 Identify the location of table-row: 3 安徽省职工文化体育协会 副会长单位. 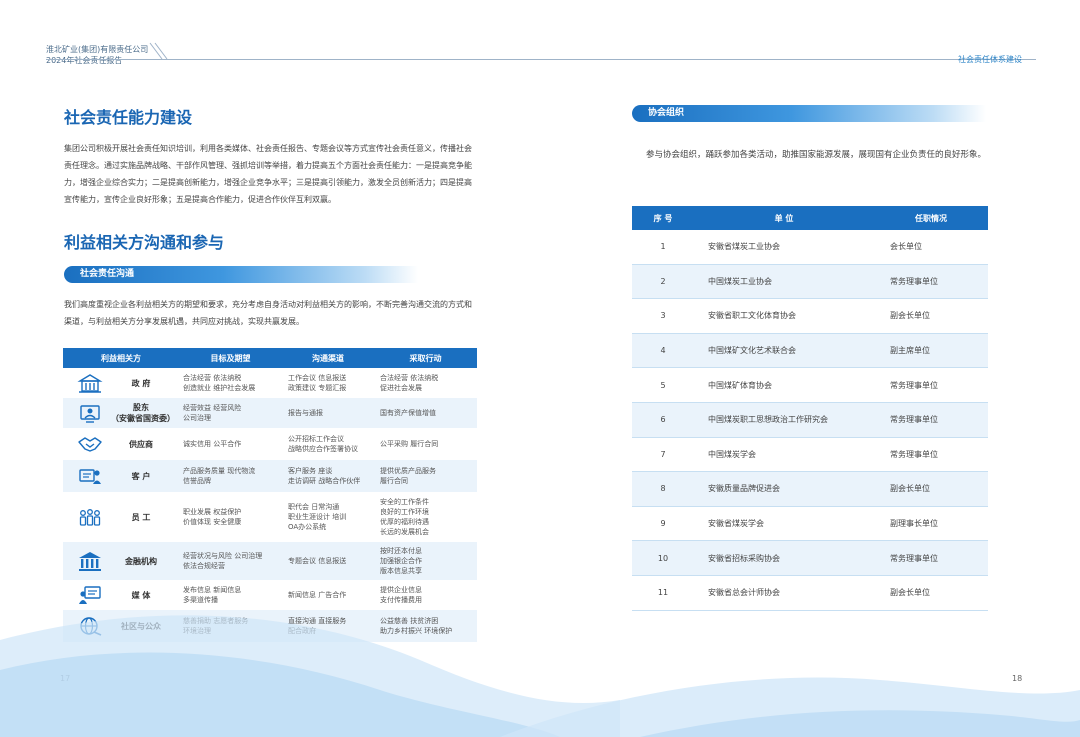
(810, 316).